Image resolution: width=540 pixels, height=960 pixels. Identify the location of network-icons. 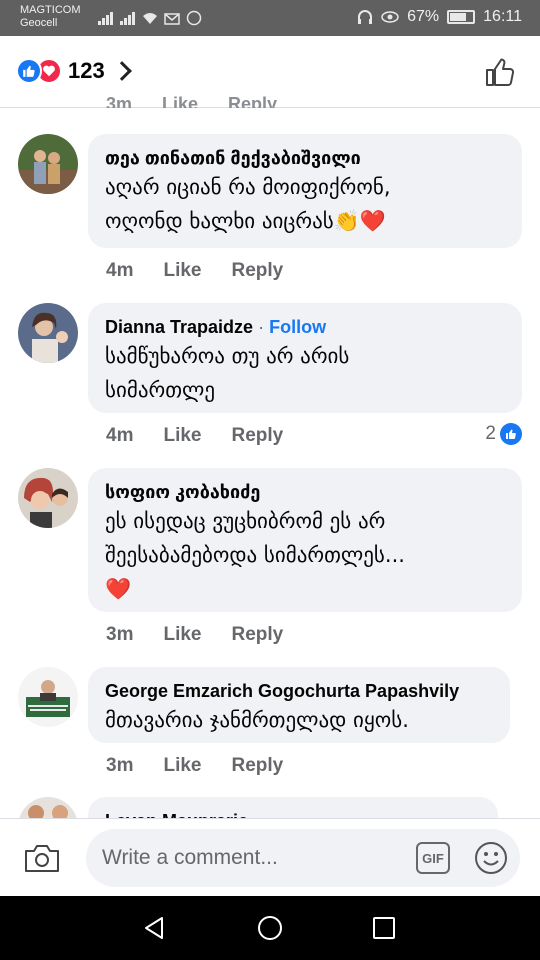
(150, 18).